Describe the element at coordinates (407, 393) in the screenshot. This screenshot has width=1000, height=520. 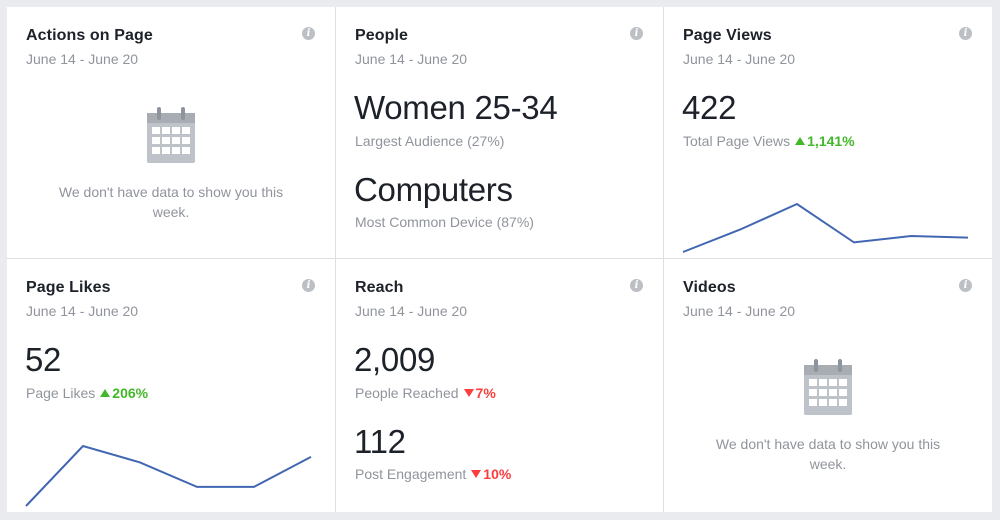
I see `people-reached-label: People Reached` at that location.